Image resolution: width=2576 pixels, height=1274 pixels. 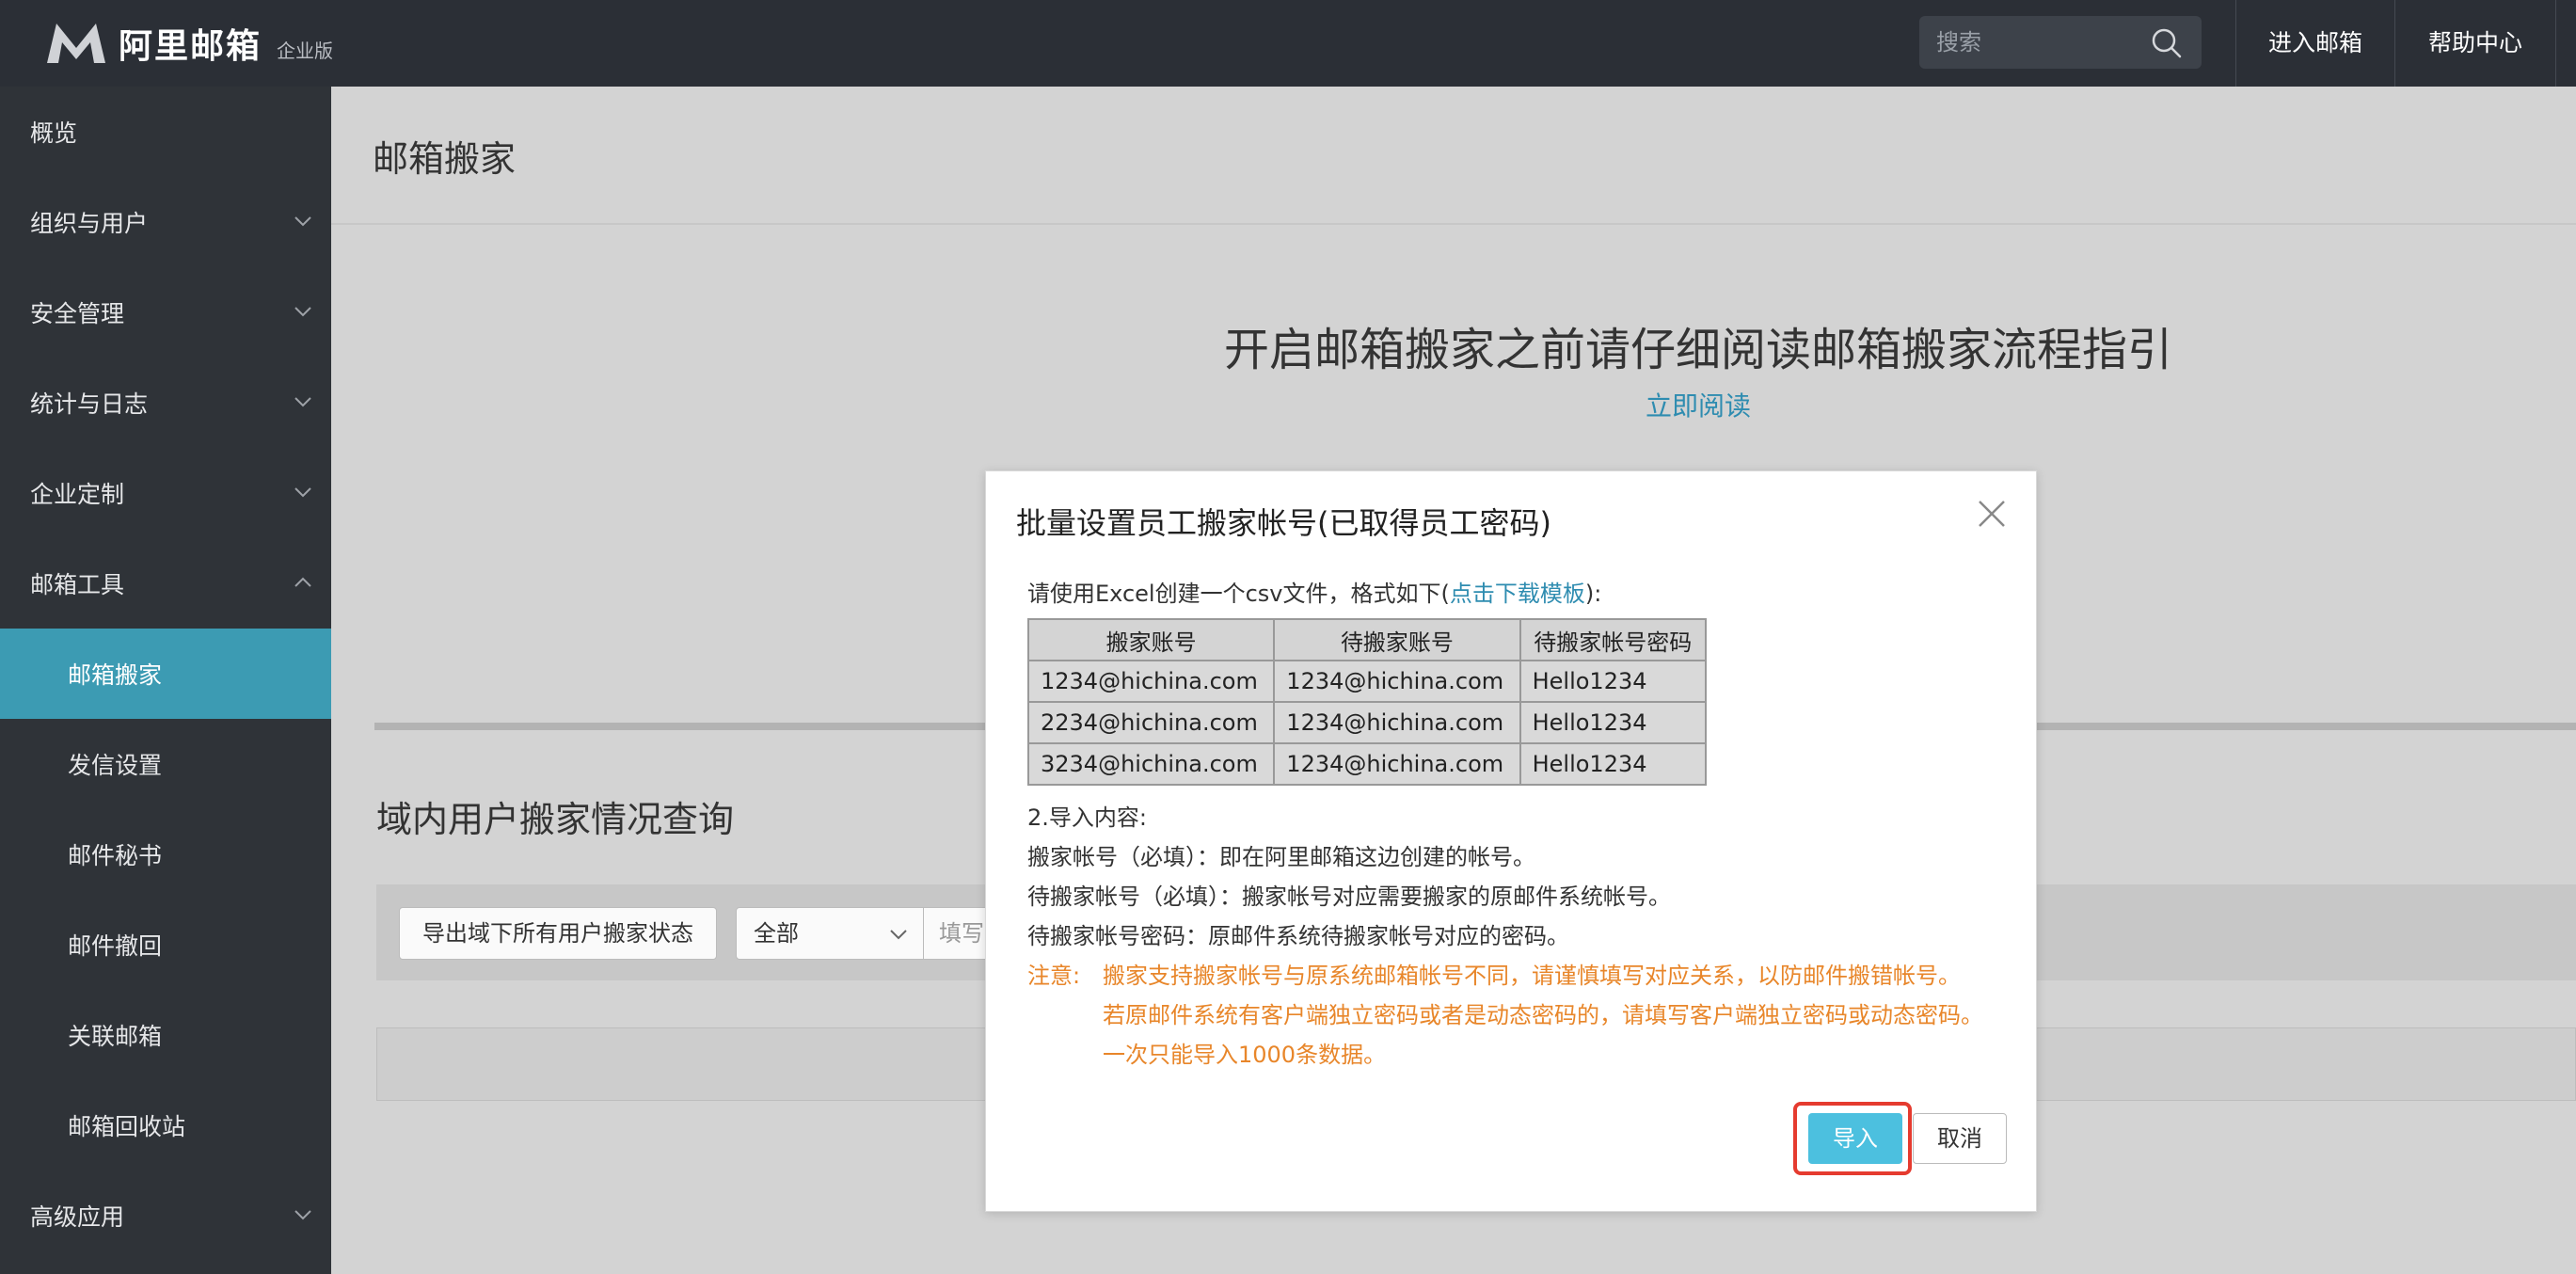 What do you see at coordinates (54, 133) in the screenshot?
I see `sidebar-item-label: 概览` at bounding box center [54, 133].